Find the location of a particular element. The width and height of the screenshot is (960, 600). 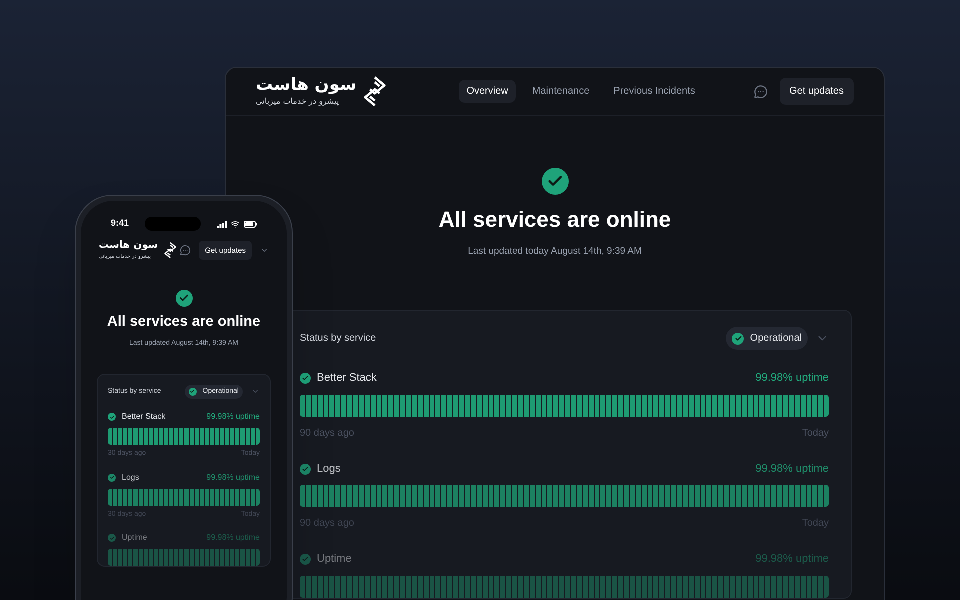

range-end-label: Today is located at coordinates (815, 433).